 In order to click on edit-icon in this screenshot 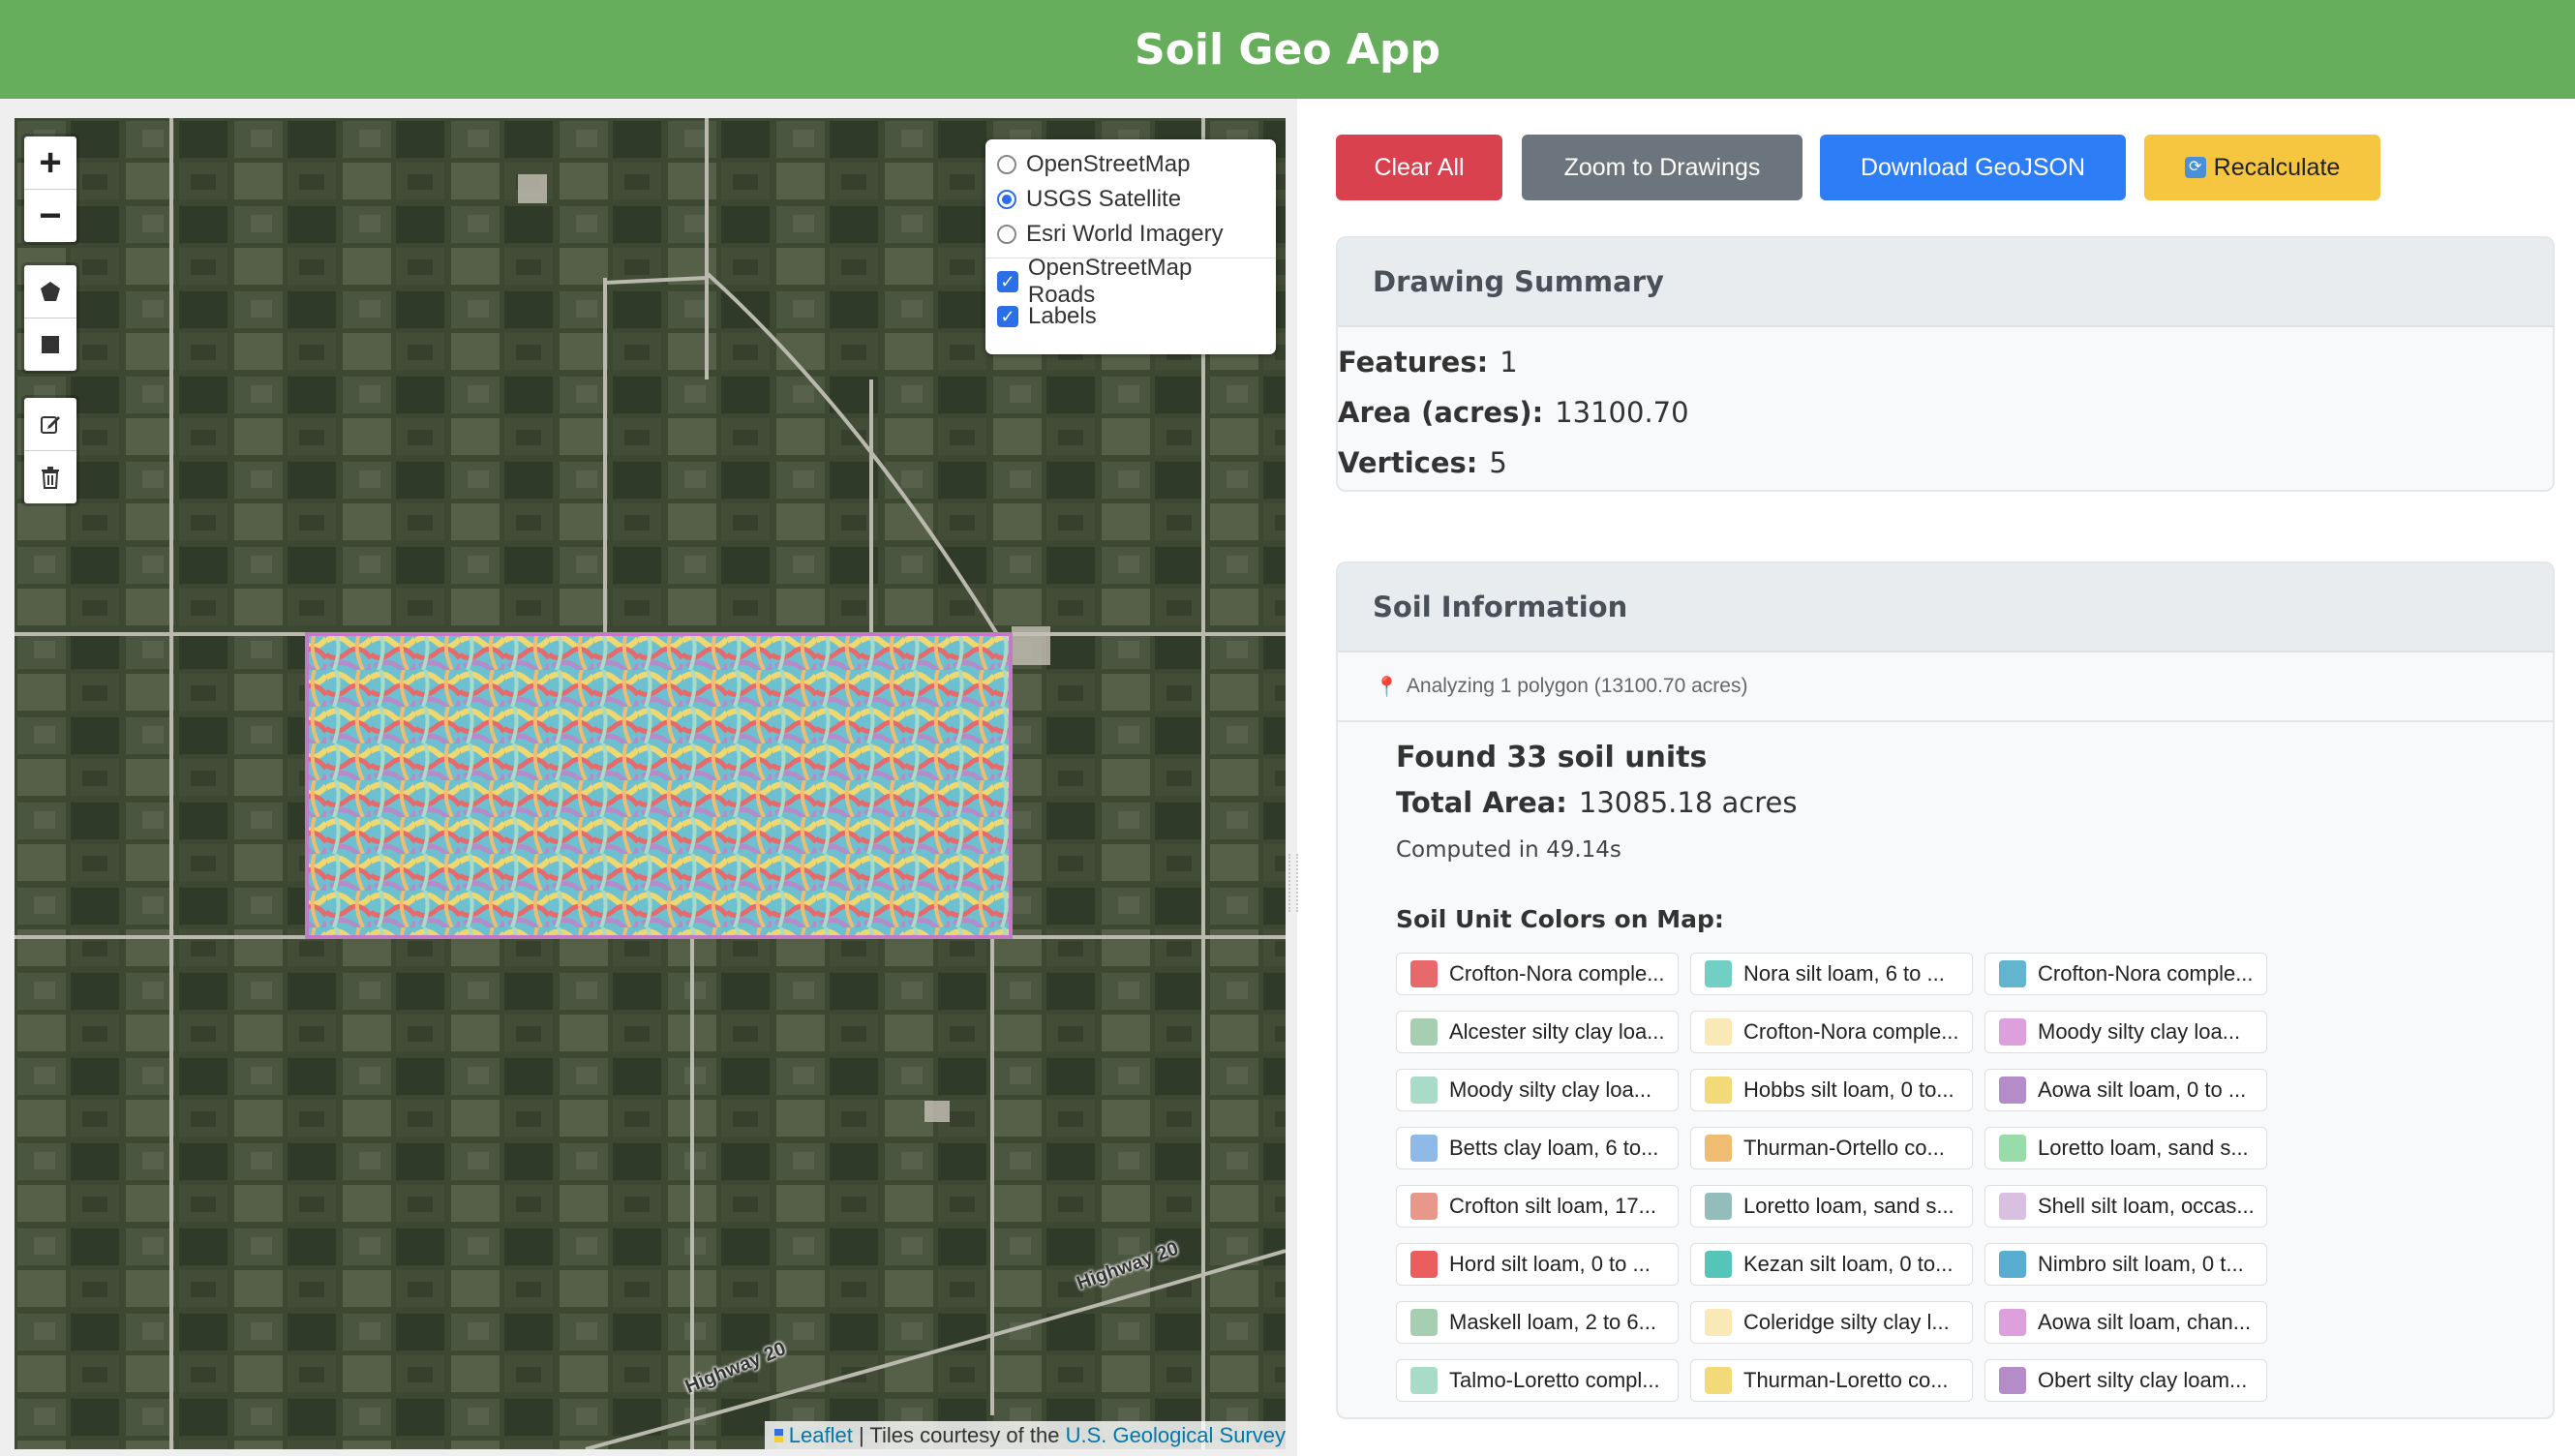, I will do `click(50, 425)`.